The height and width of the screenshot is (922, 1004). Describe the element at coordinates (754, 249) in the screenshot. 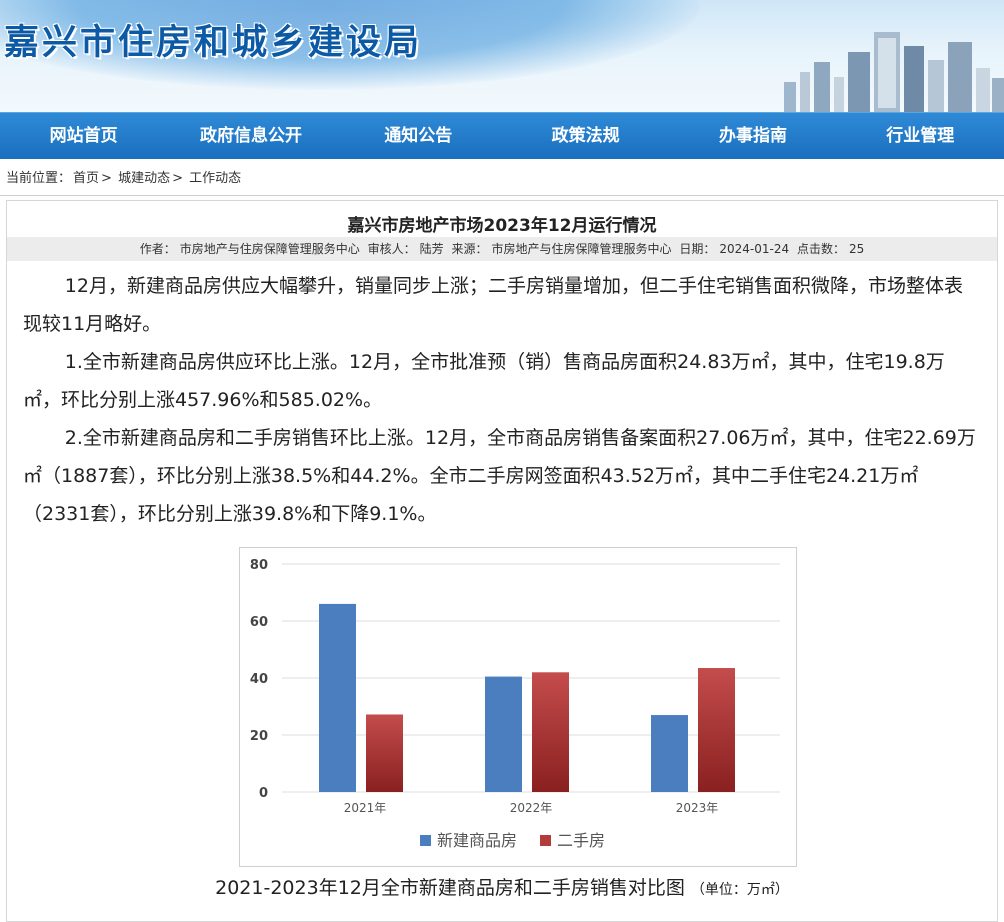

I see `meta-date: 2024-01-24` at that location.